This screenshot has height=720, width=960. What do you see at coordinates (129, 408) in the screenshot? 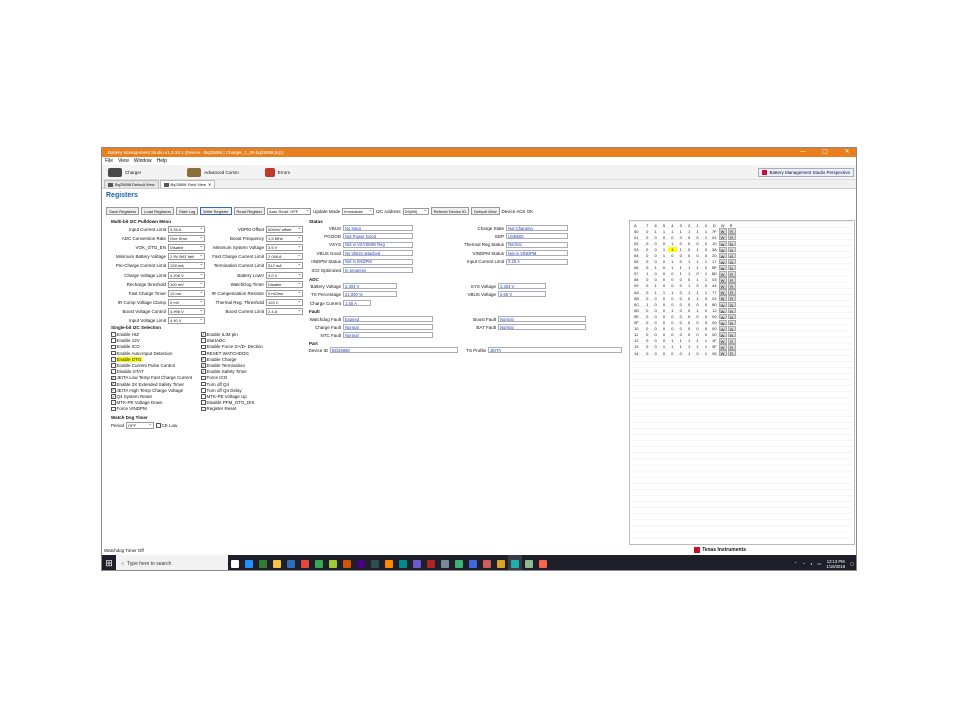
I see `checkbox: Force VINDPM` at bounding box center [129, 408].